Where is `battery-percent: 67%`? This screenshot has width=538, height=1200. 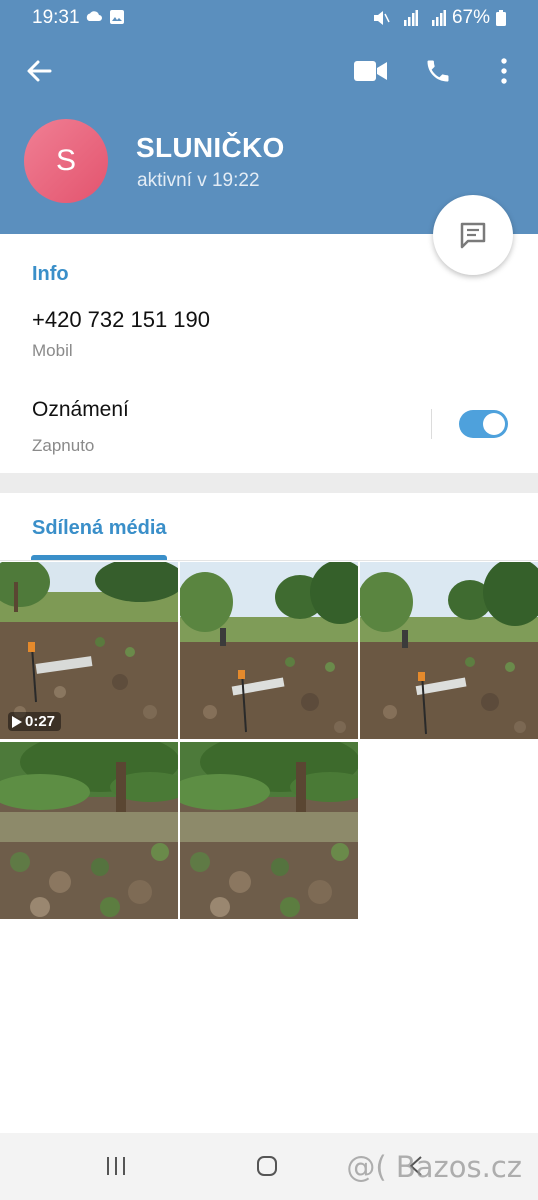 battery-percent: 67% is located at coordinates (470, 17).